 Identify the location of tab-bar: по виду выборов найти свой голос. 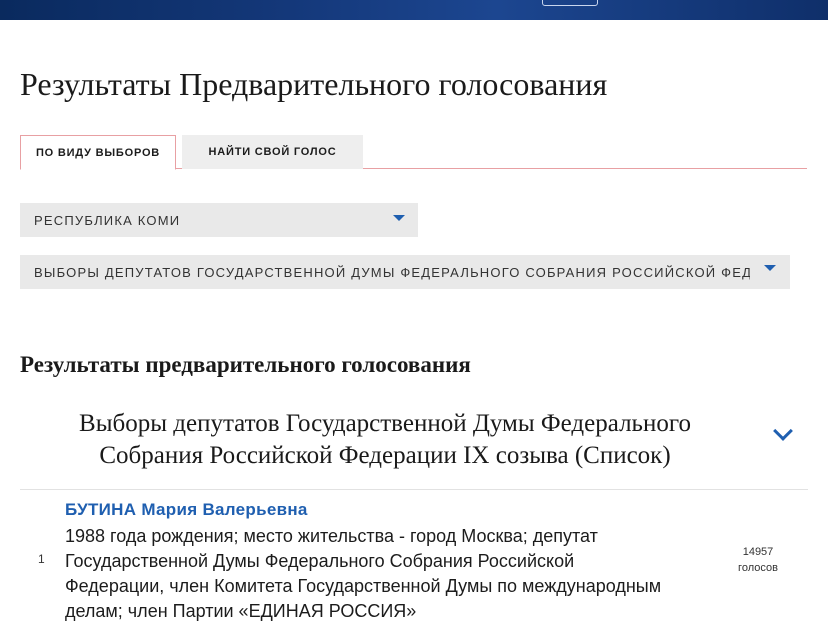
(413, 152).